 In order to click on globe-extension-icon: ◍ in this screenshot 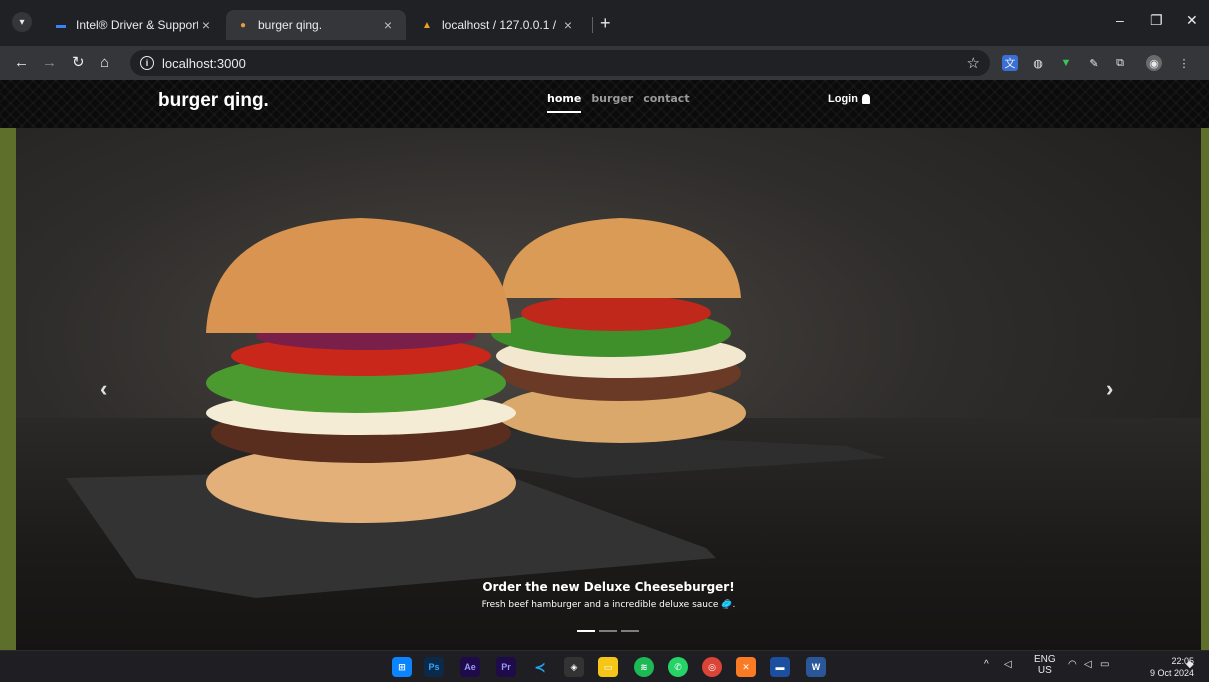, I will do `click(1038, 63)`.